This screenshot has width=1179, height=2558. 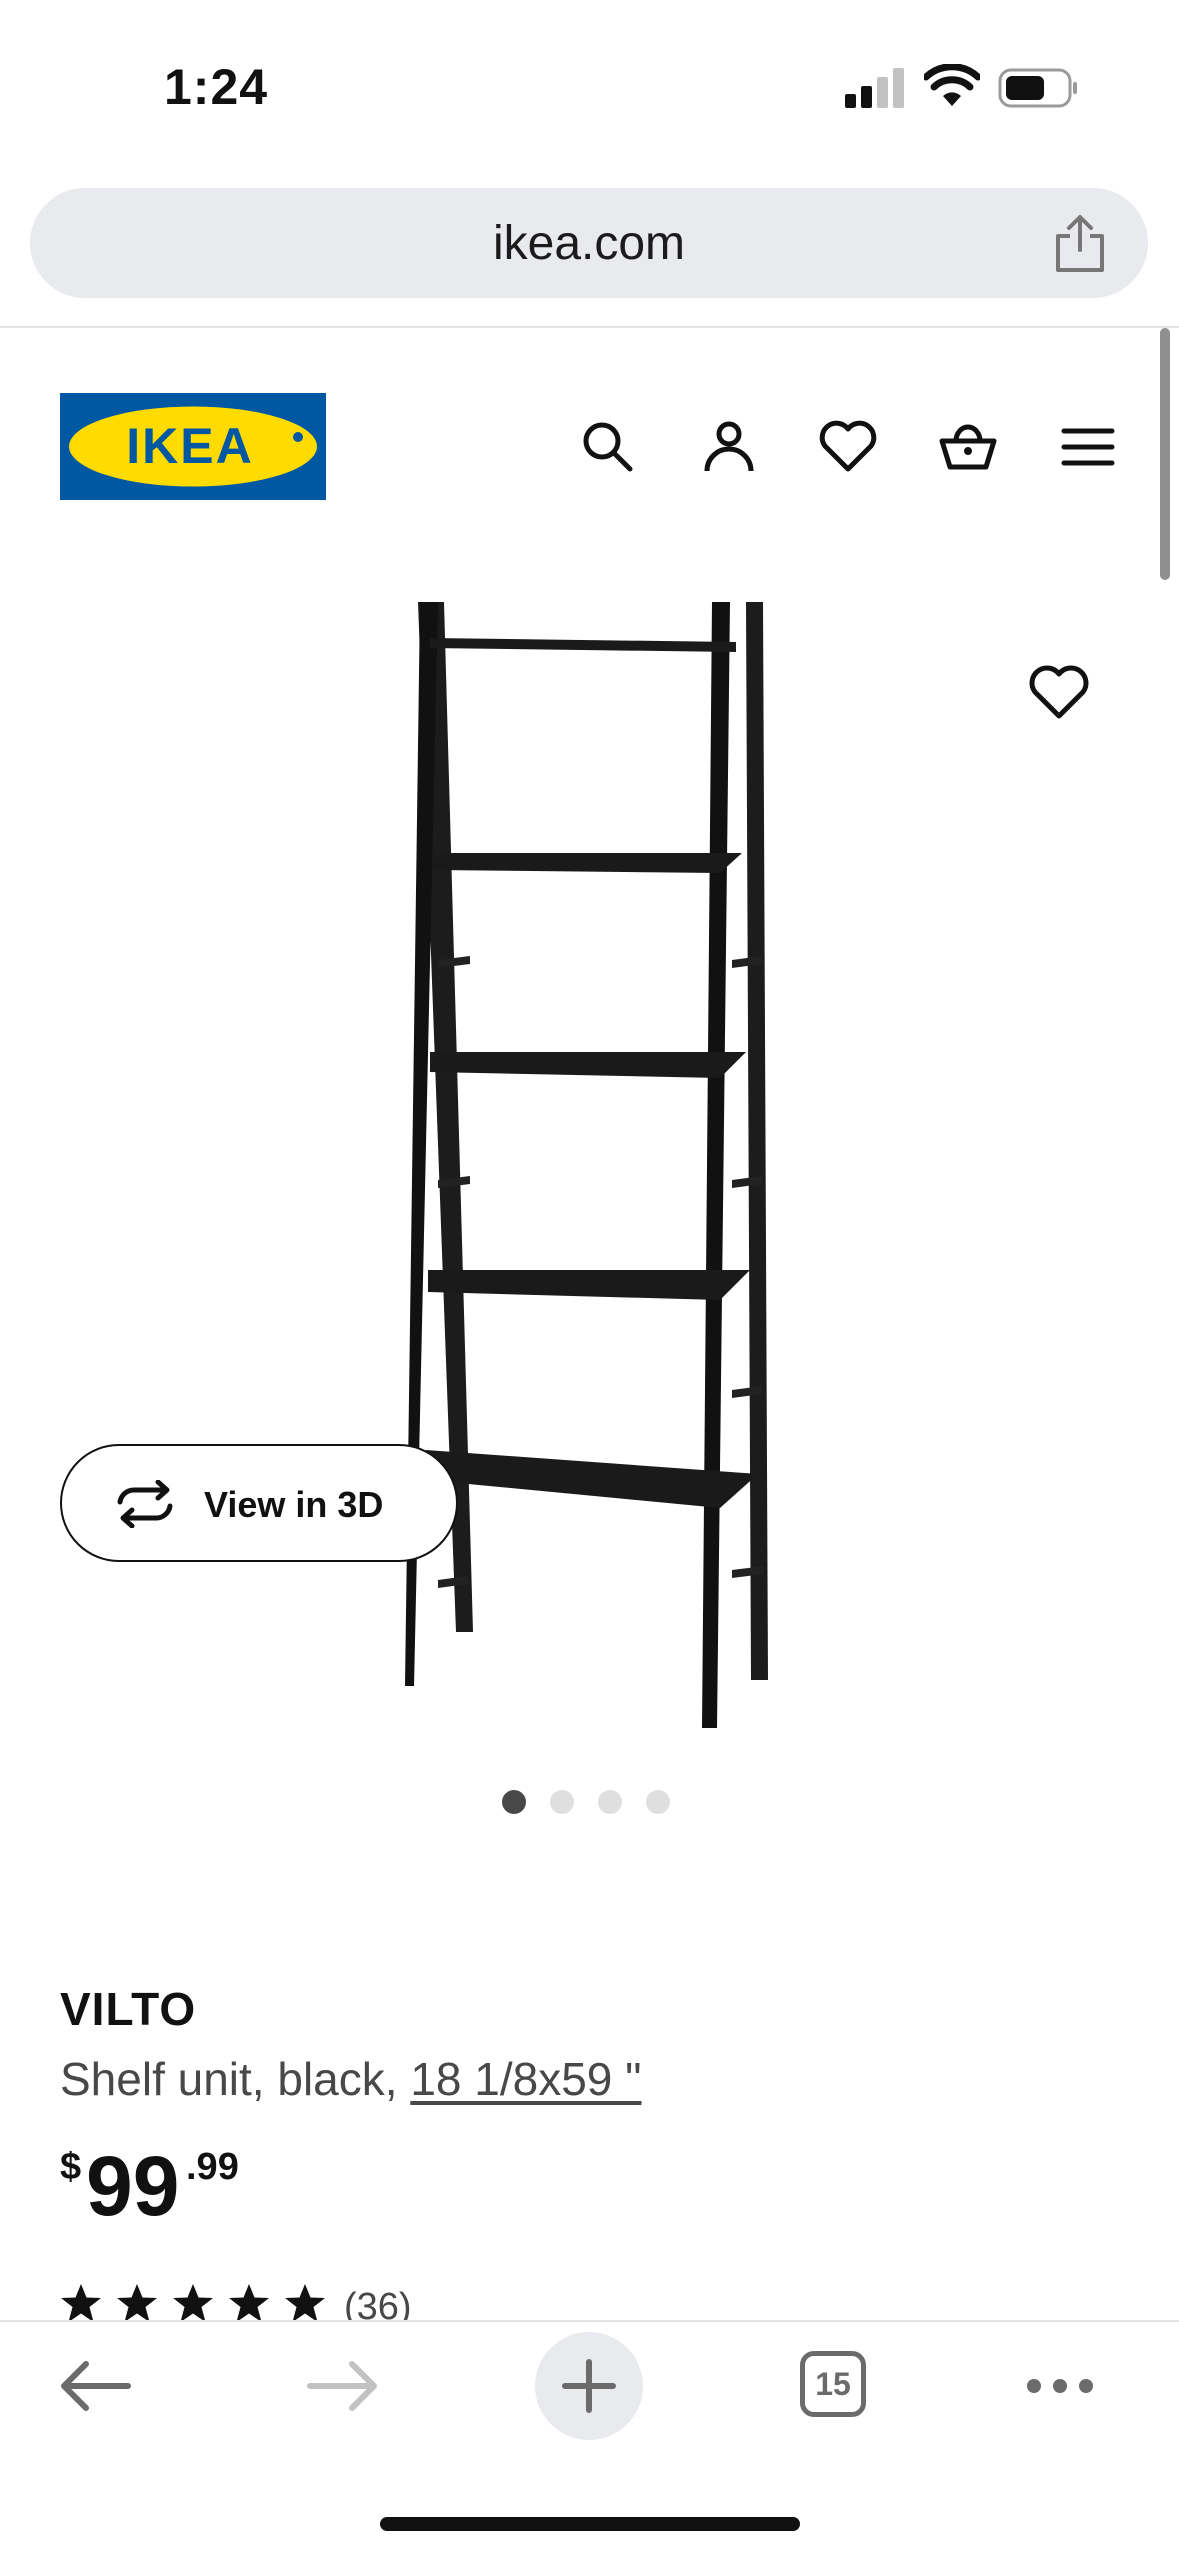 I want to click on url-text: ikea.com, so click(x=589, y=243).